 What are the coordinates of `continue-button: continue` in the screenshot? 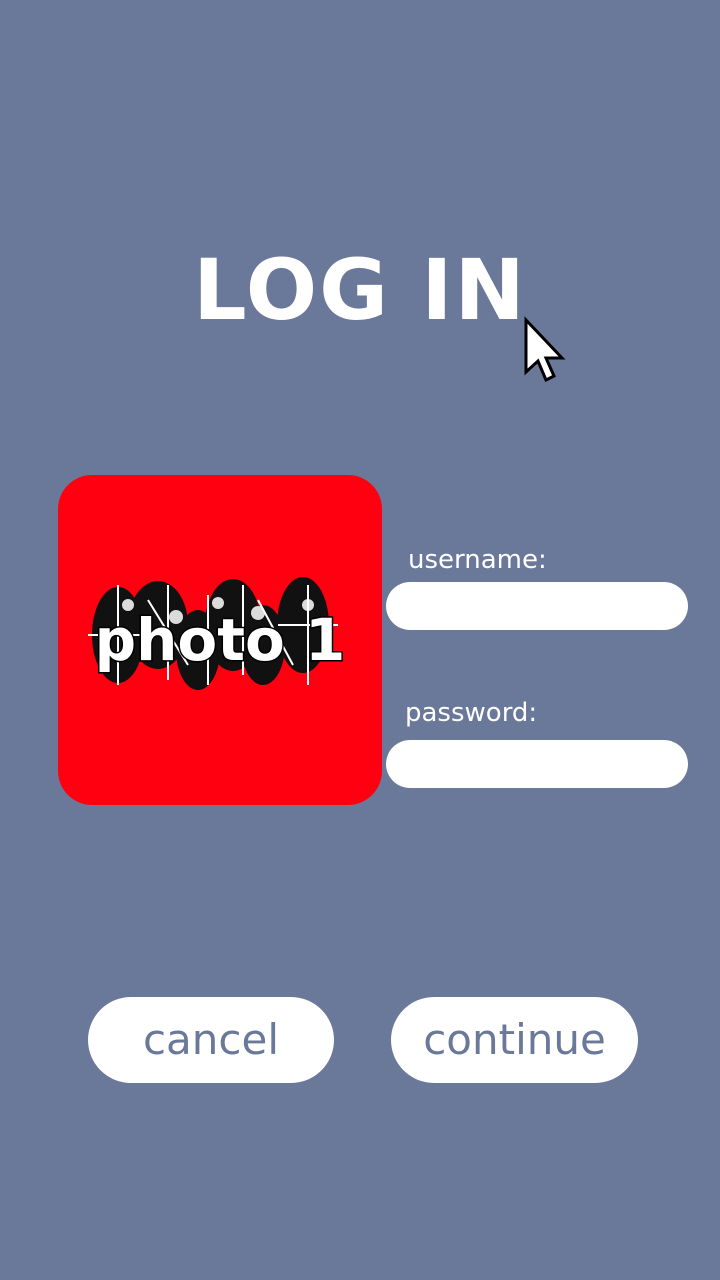 It's located at (514, 1040).